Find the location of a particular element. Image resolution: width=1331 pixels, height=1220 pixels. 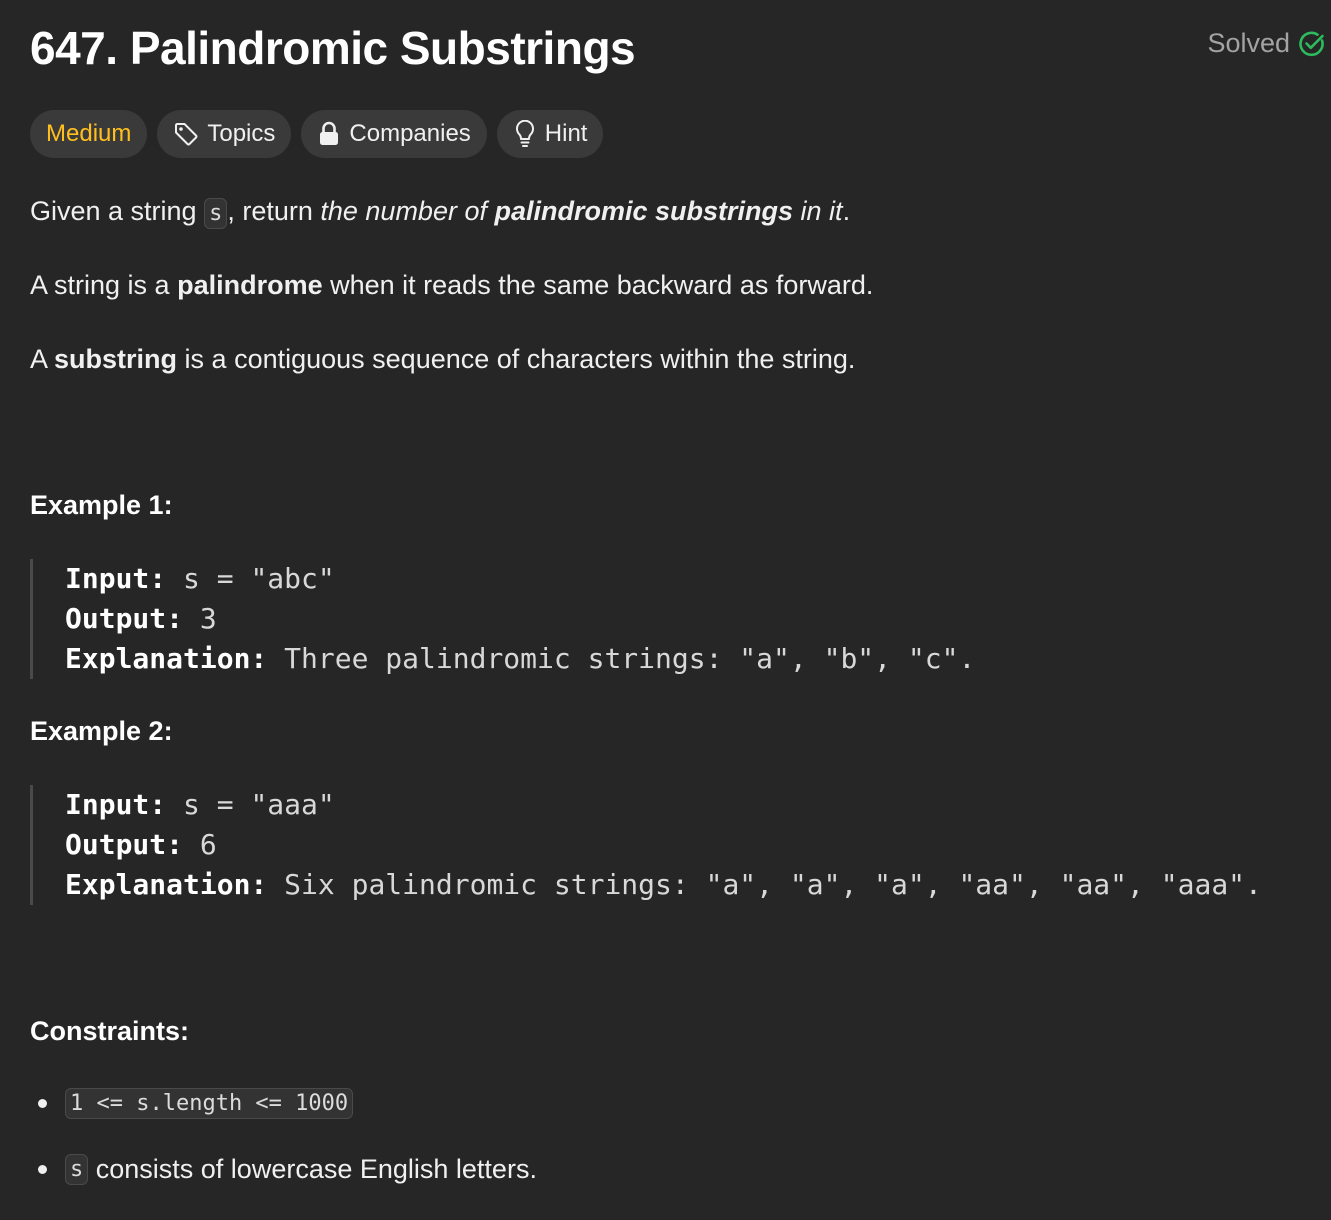

problem-name: Palindromic Substrings is located at coordinates (382, 48).